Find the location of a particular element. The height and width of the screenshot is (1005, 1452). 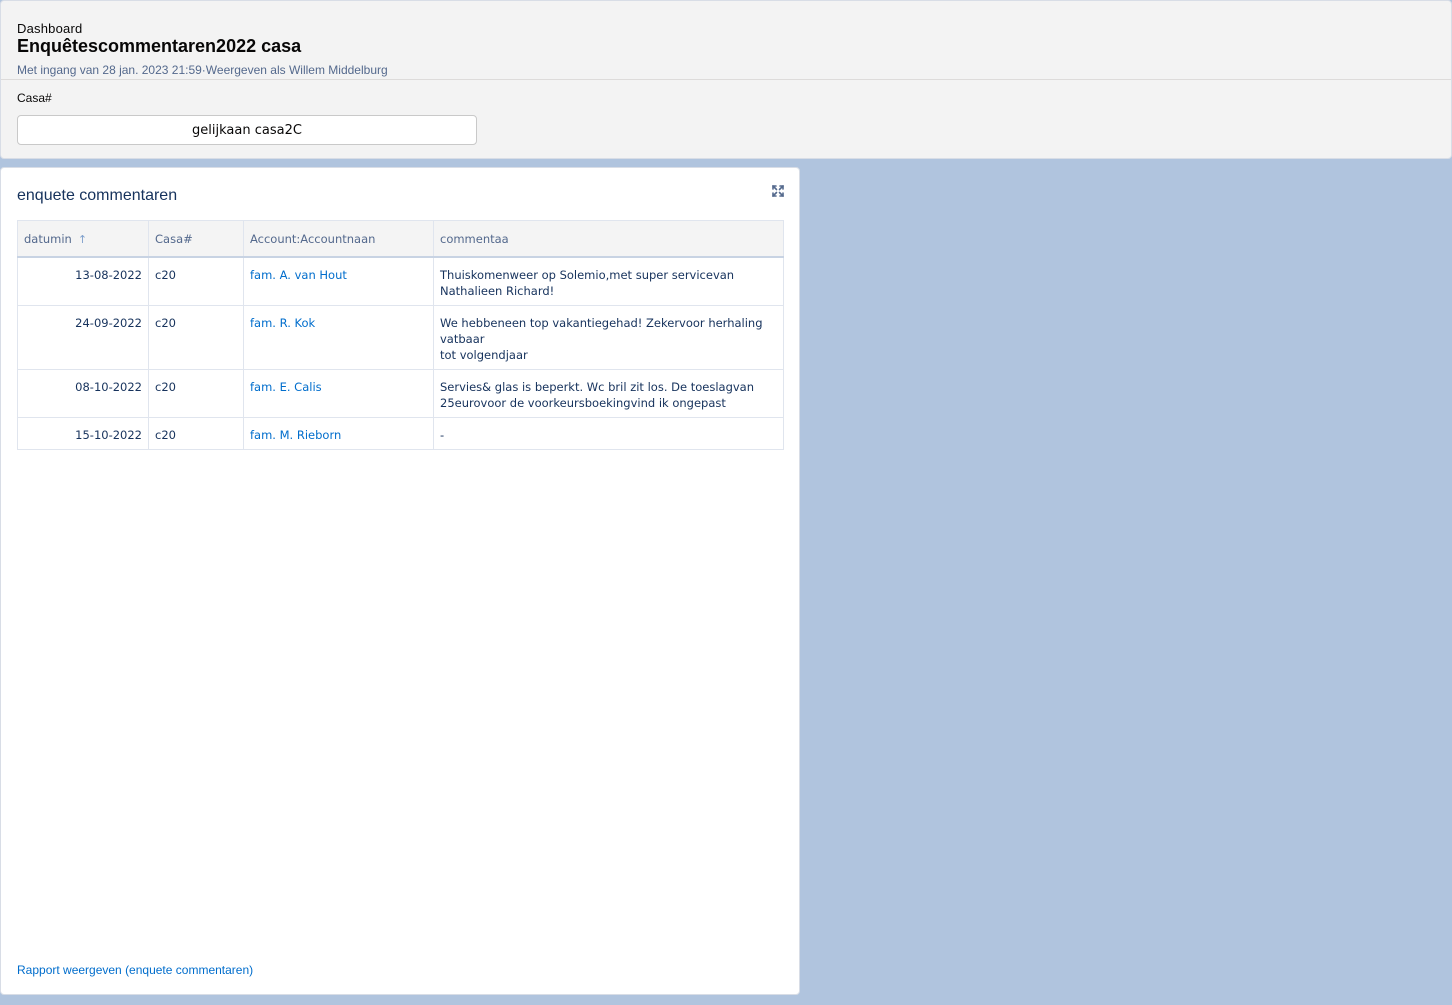

cell-date: 15-10-2022 is located at coordinates (83, 433).